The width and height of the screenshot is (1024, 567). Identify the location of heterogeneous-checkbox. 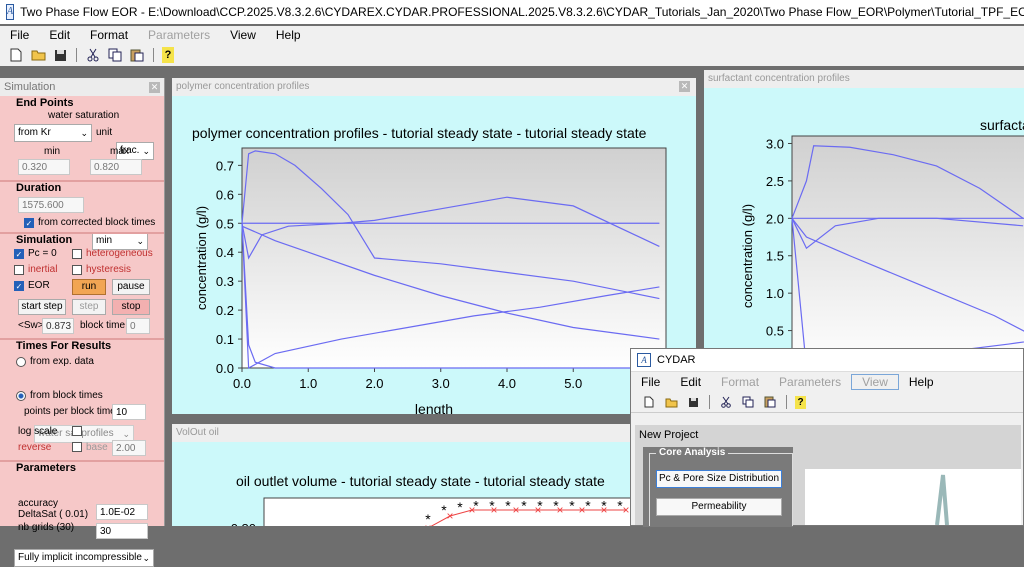
(77, 254).